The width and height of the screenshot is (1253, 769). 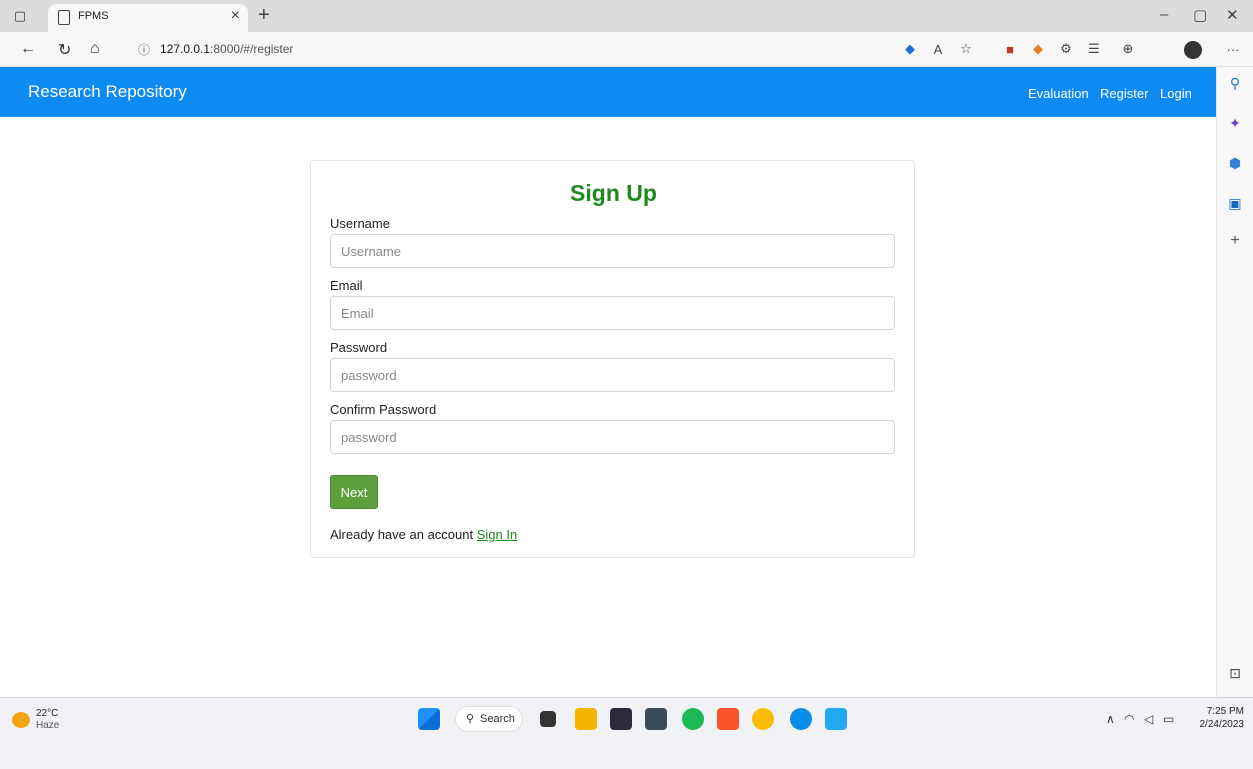 I want to click on weather-desc: Haze, so click(x=47, y=725).